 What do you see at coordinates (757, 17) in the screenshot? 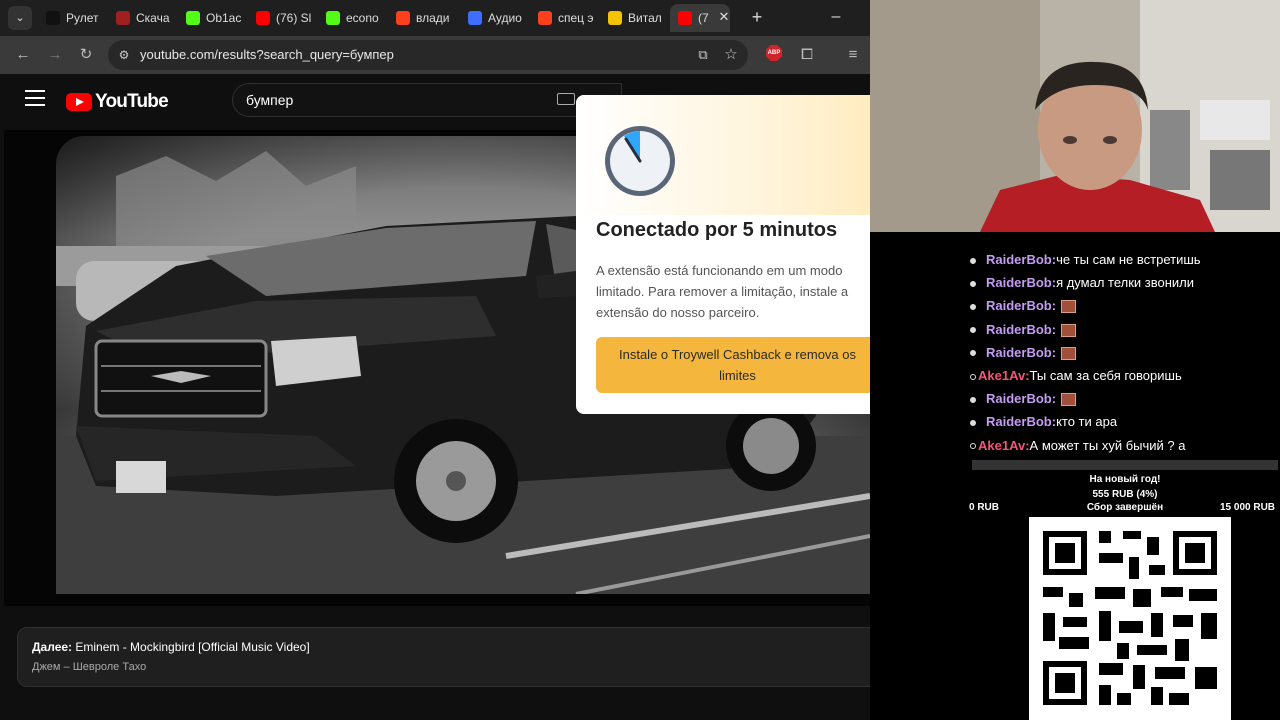
I see `new-tab-button: +` at bounding box center [757, 17].